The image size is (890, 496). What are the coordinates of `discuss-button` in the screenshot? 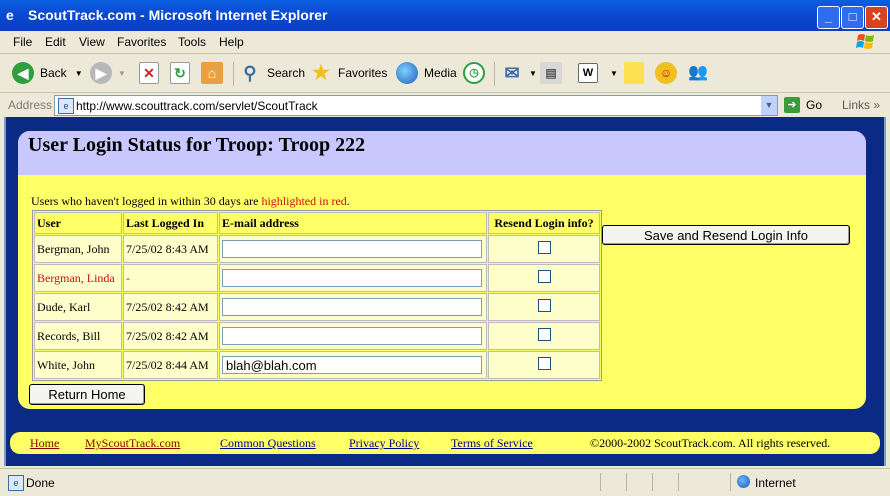 It's located at (637, 73).